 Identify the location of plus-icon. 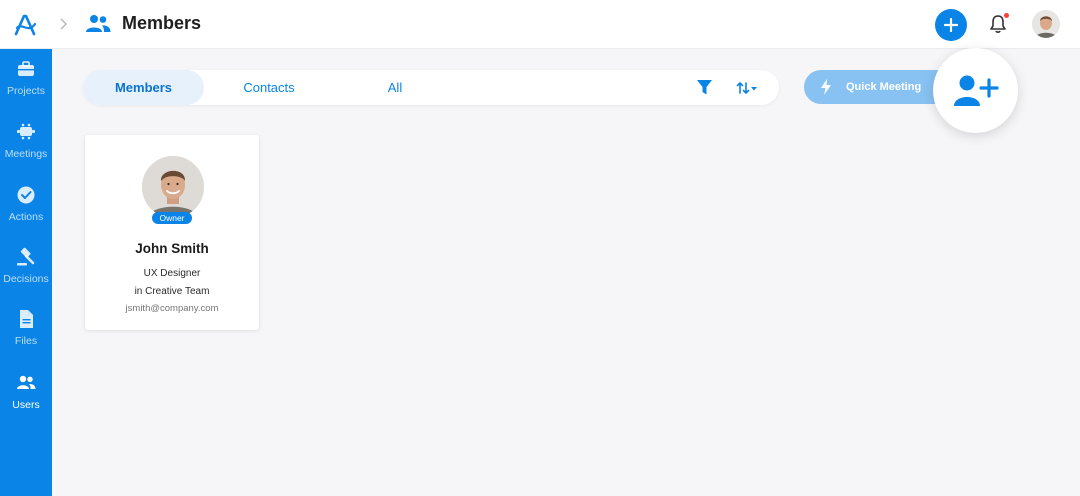
(951, 25).